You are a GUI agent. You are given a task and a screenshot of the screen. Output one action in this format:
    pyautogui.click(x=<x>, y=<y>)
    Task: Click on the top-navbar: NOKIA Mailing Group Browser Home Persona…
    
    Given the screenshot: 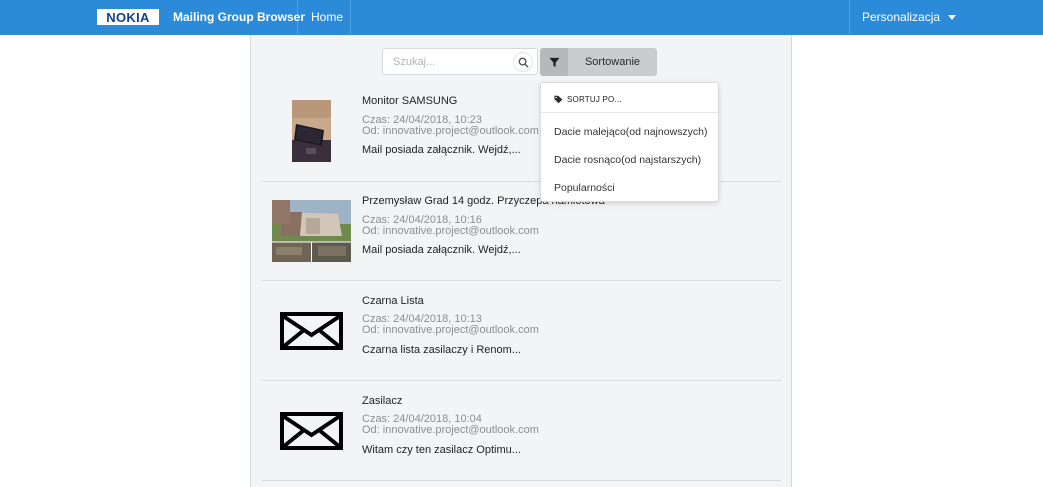 What is the action you would take?
    pyautogui.click(x=521, y=17)
    